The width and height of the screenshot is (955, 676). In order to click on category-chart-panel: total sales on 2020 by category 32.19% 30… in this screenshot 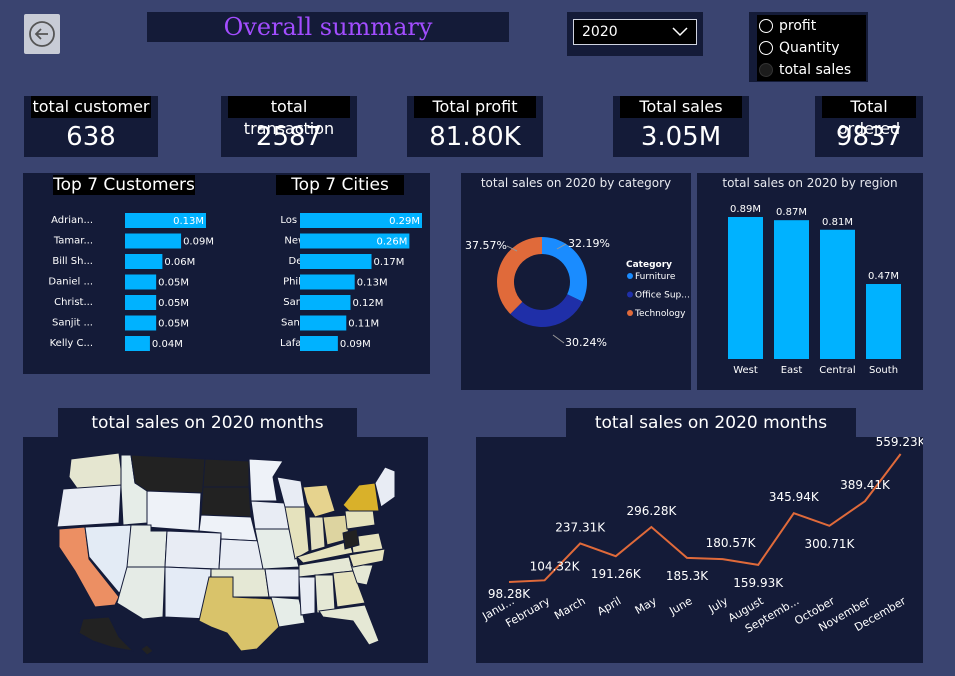, I will do `click(576, 281)`.